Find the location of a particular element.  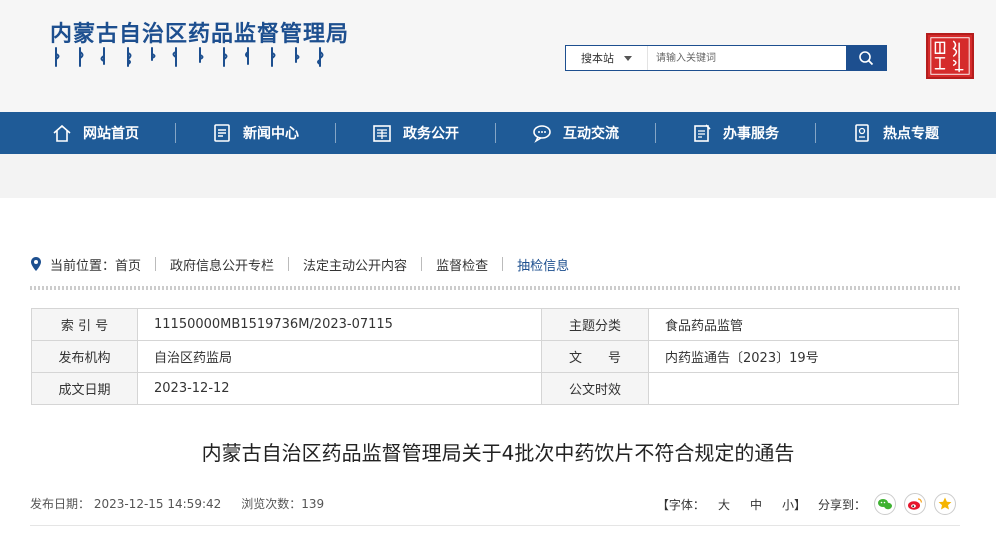

meta-key: 发布机构 is located at coordinates (84, 356).